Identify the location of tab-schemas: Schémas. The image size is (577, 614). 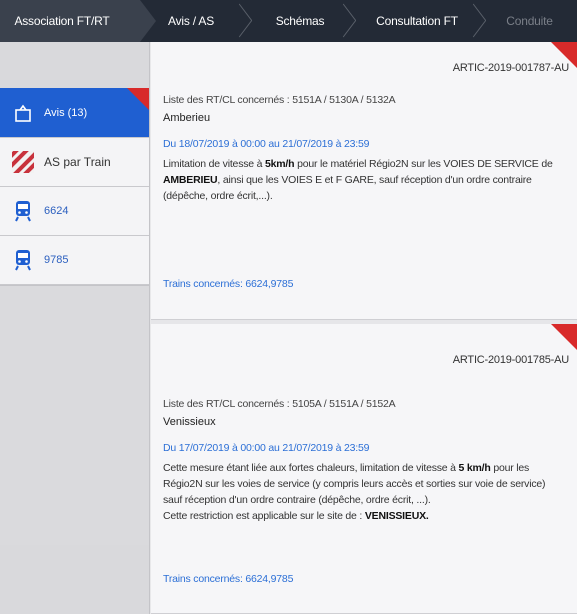
(300, 21).